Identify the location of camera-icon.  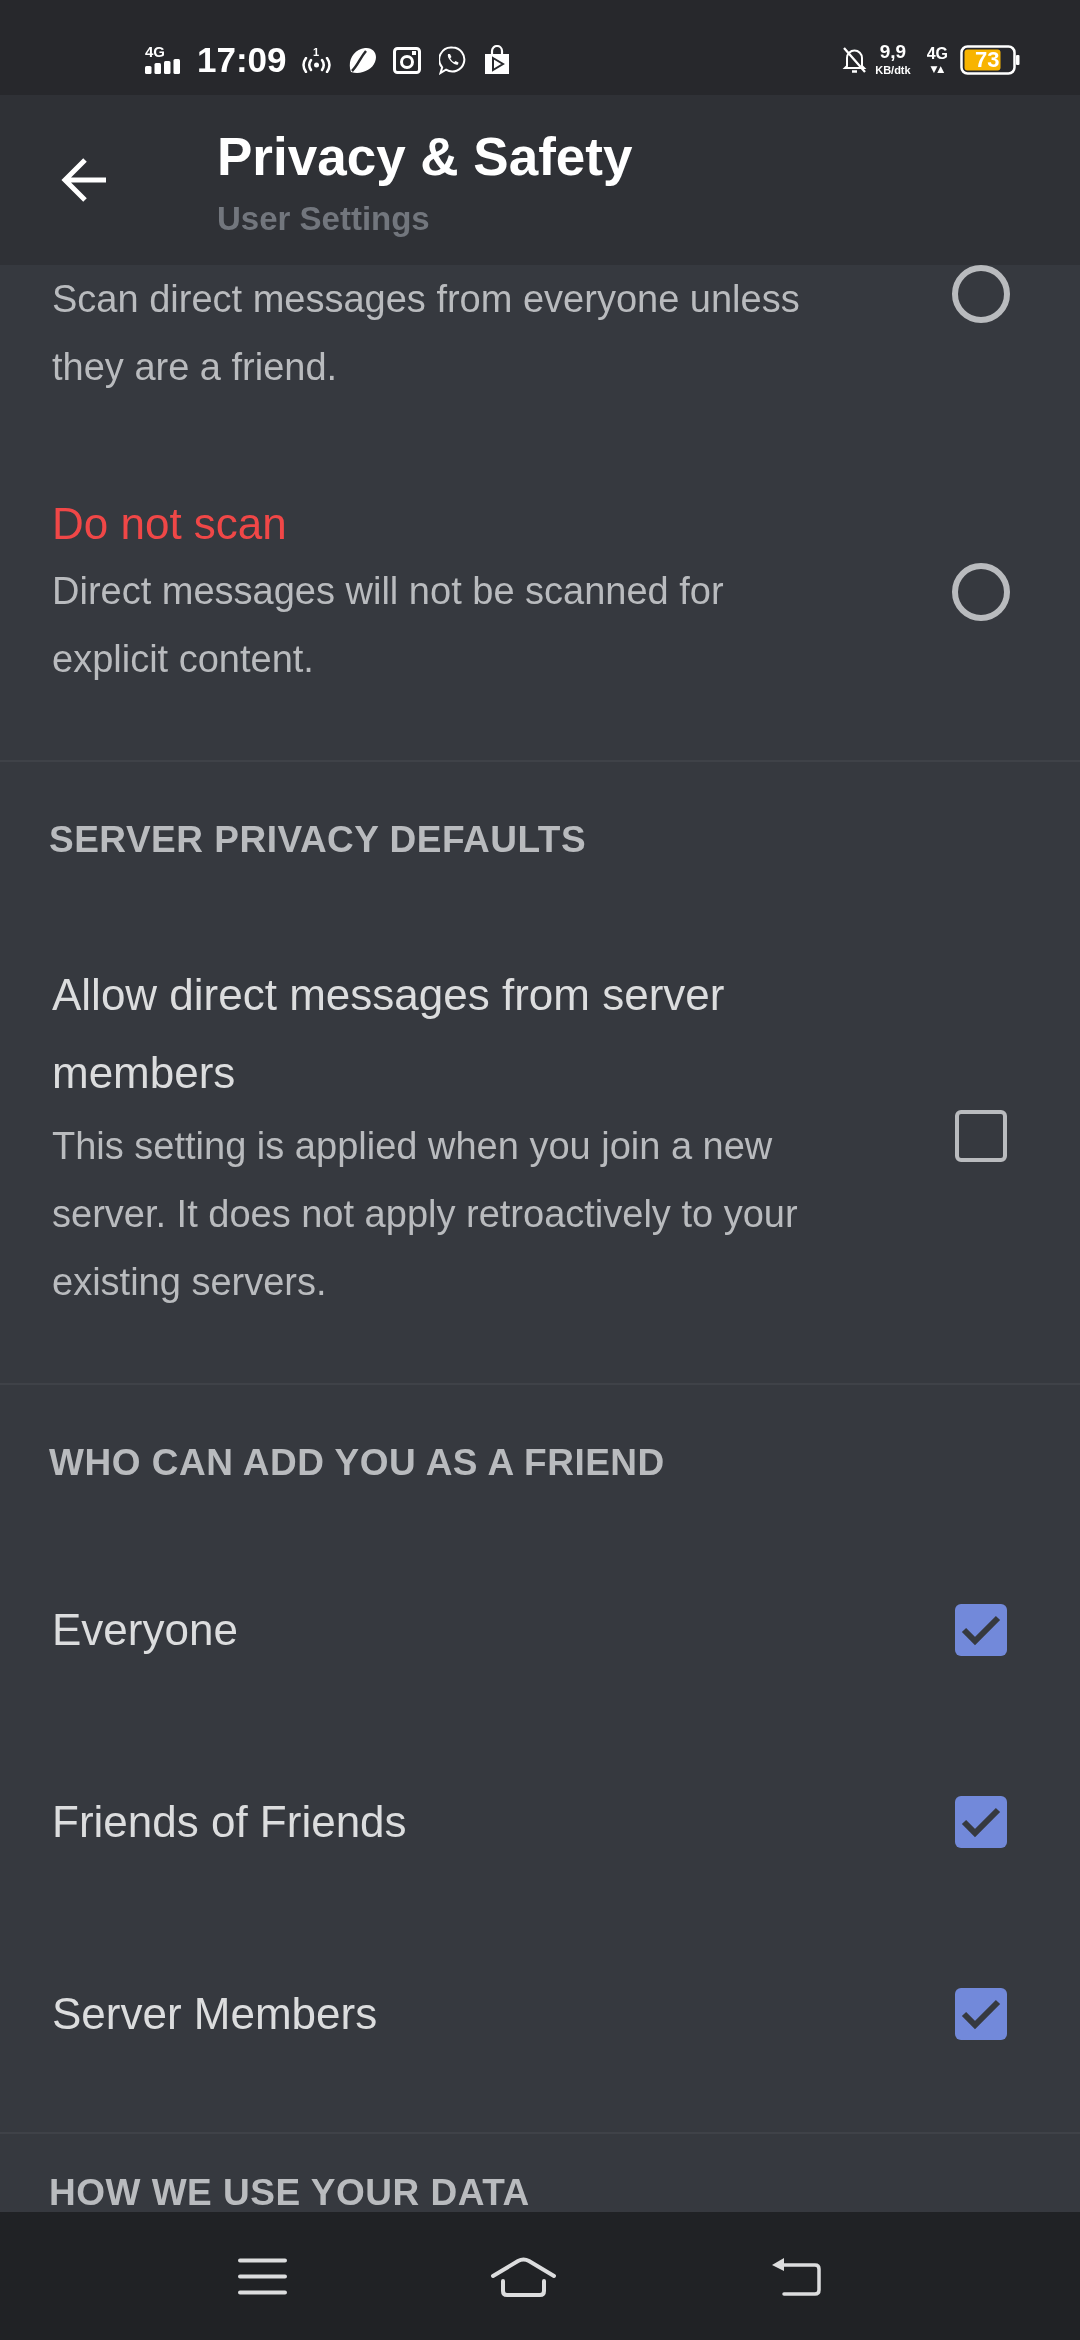
(406, 60).